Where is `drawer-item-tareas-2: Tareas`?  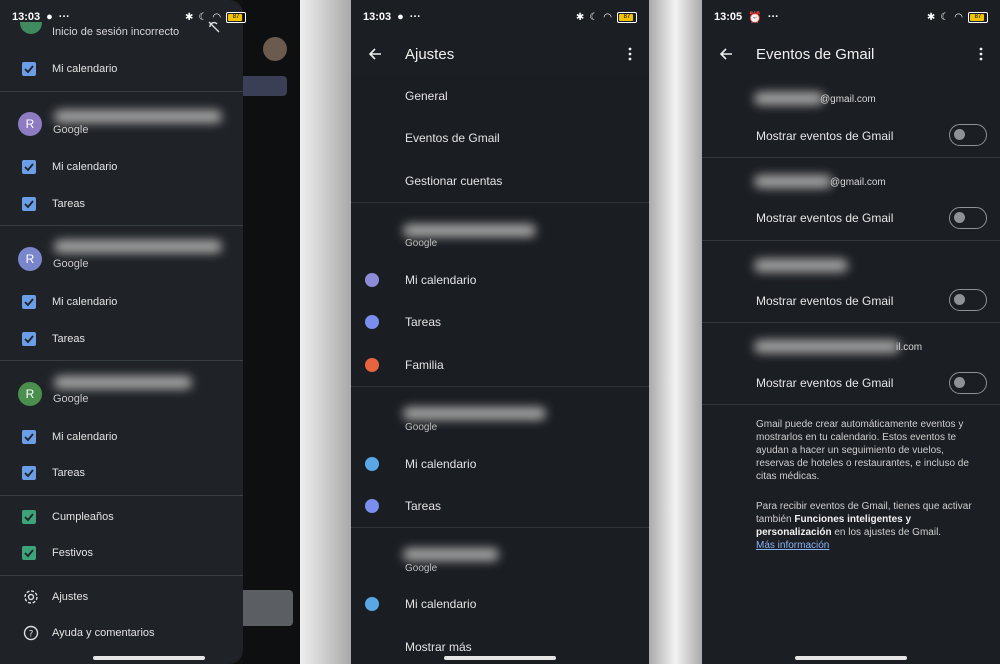 drawer-item-tareas-2: Tareas is located at coordinates (121, 339).